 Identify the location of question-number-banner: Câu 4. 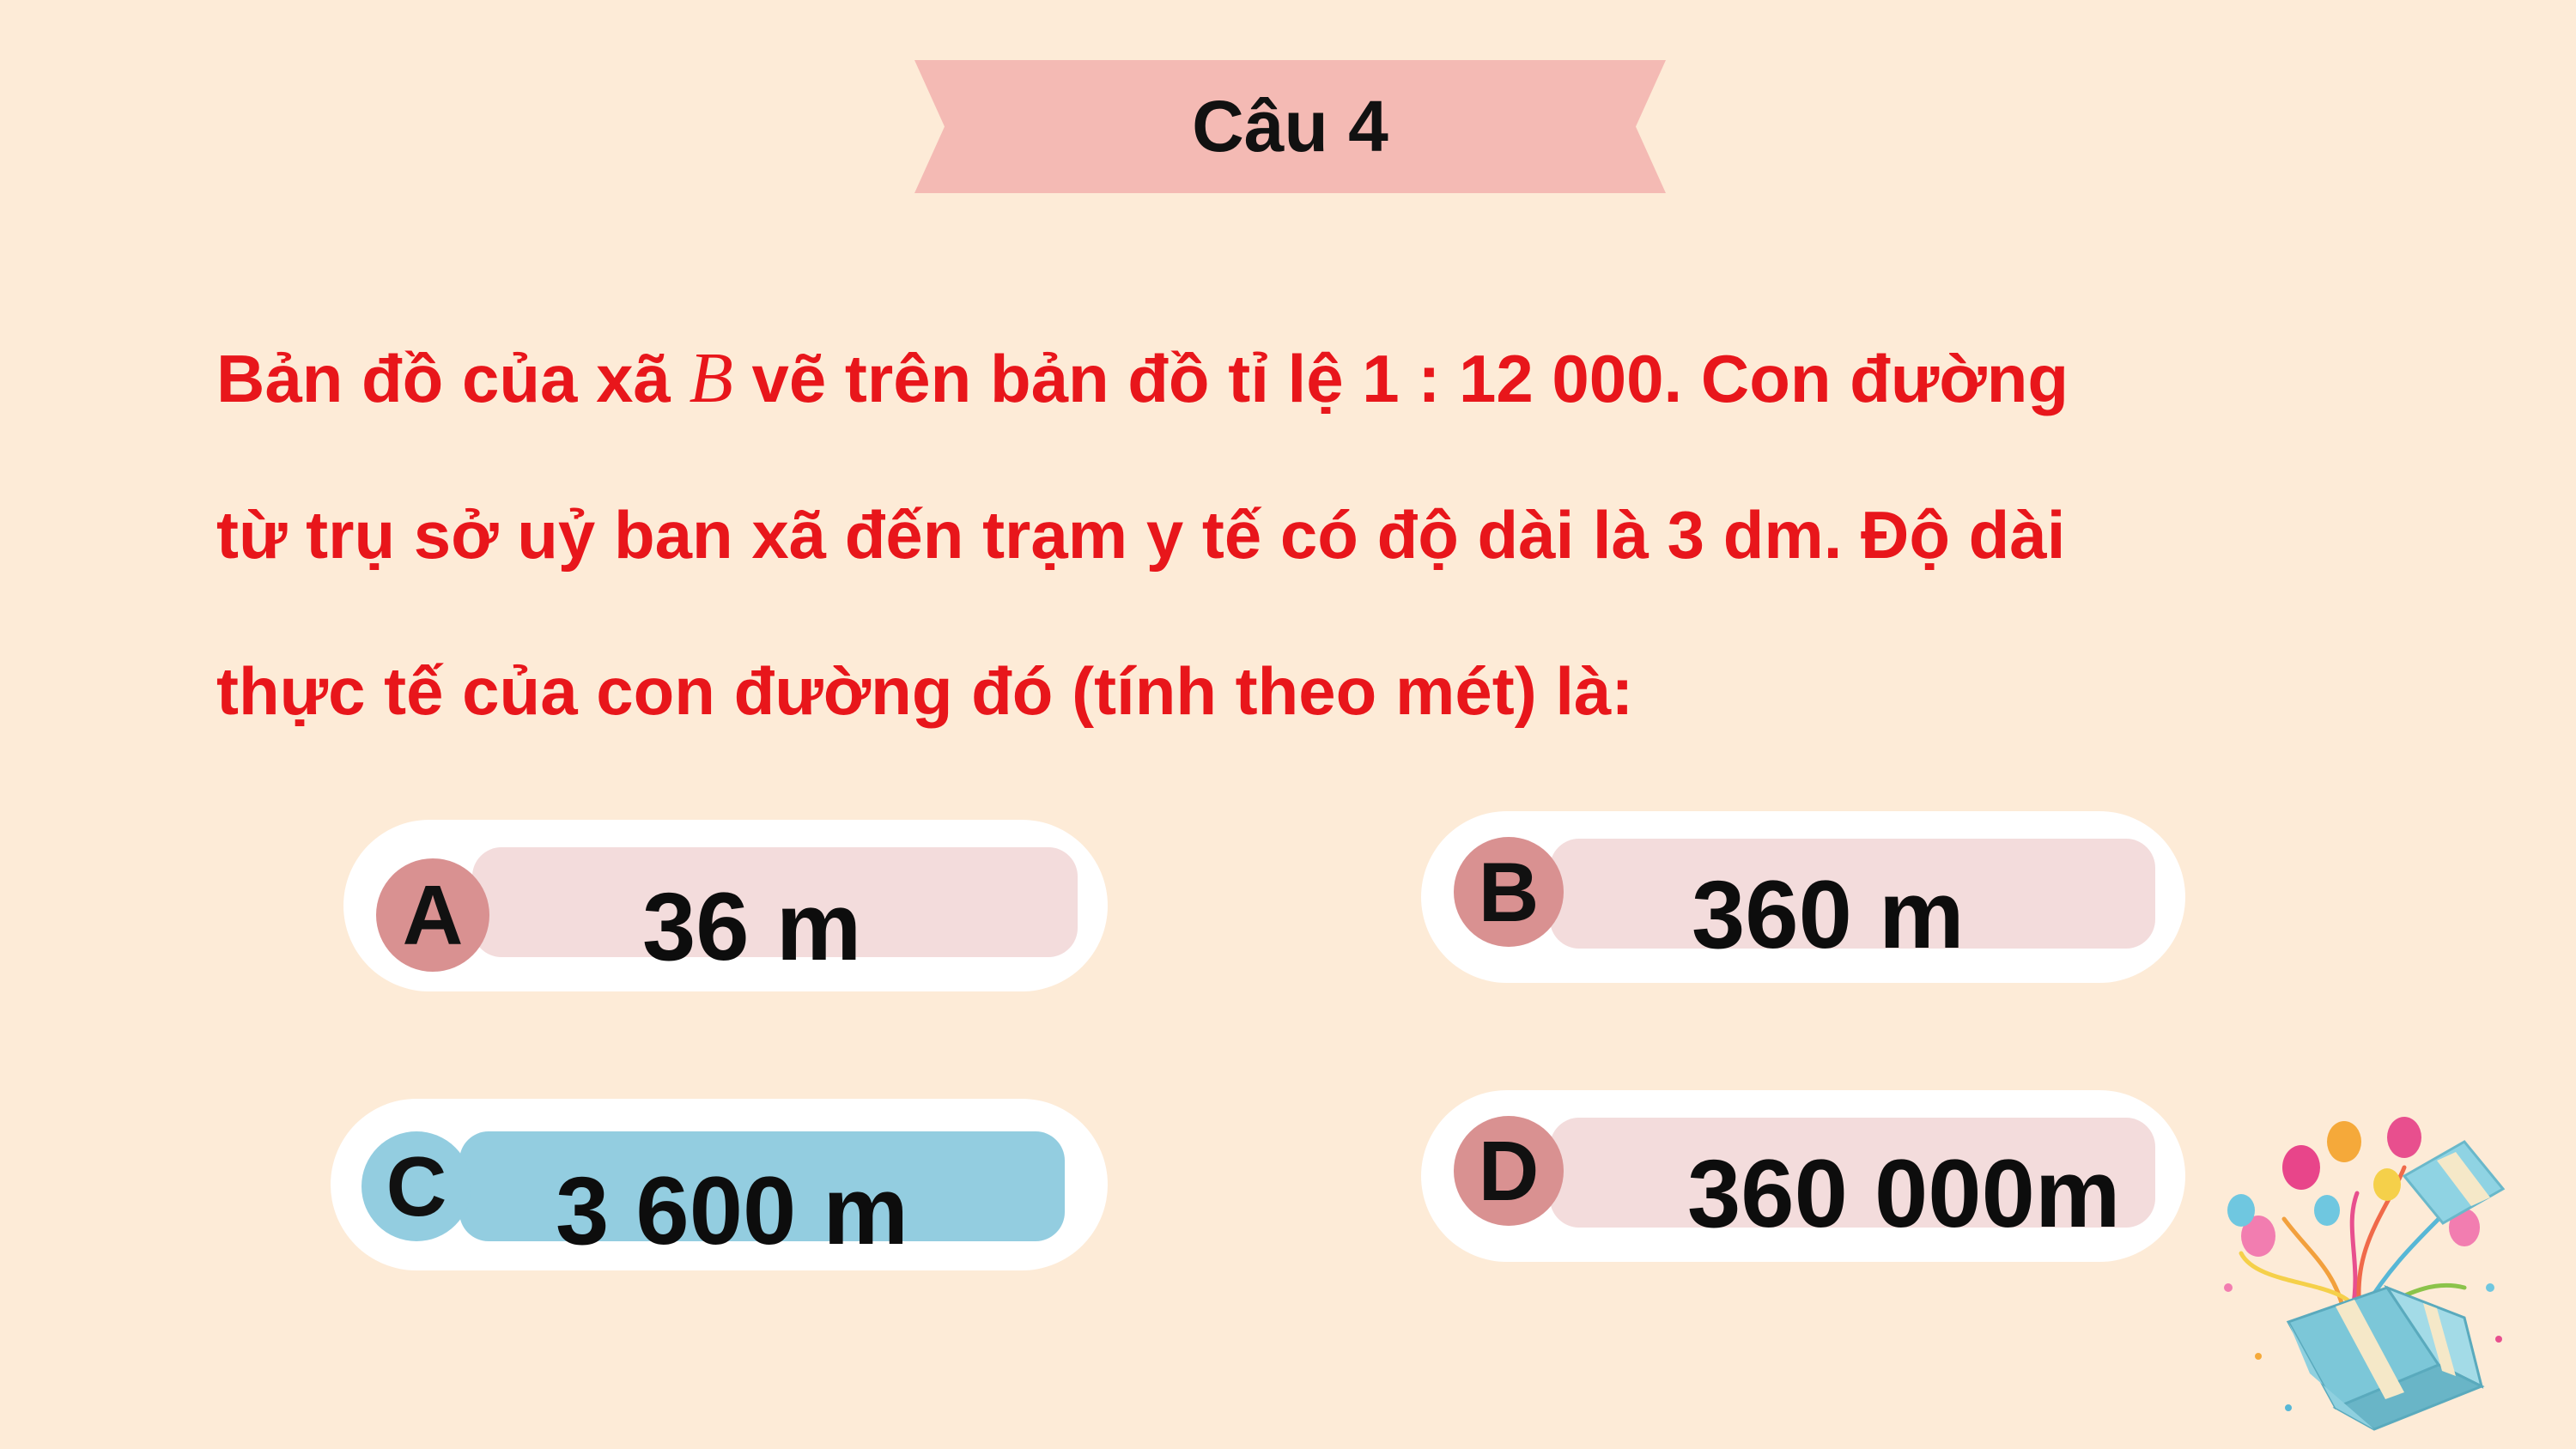
(1290, 126).